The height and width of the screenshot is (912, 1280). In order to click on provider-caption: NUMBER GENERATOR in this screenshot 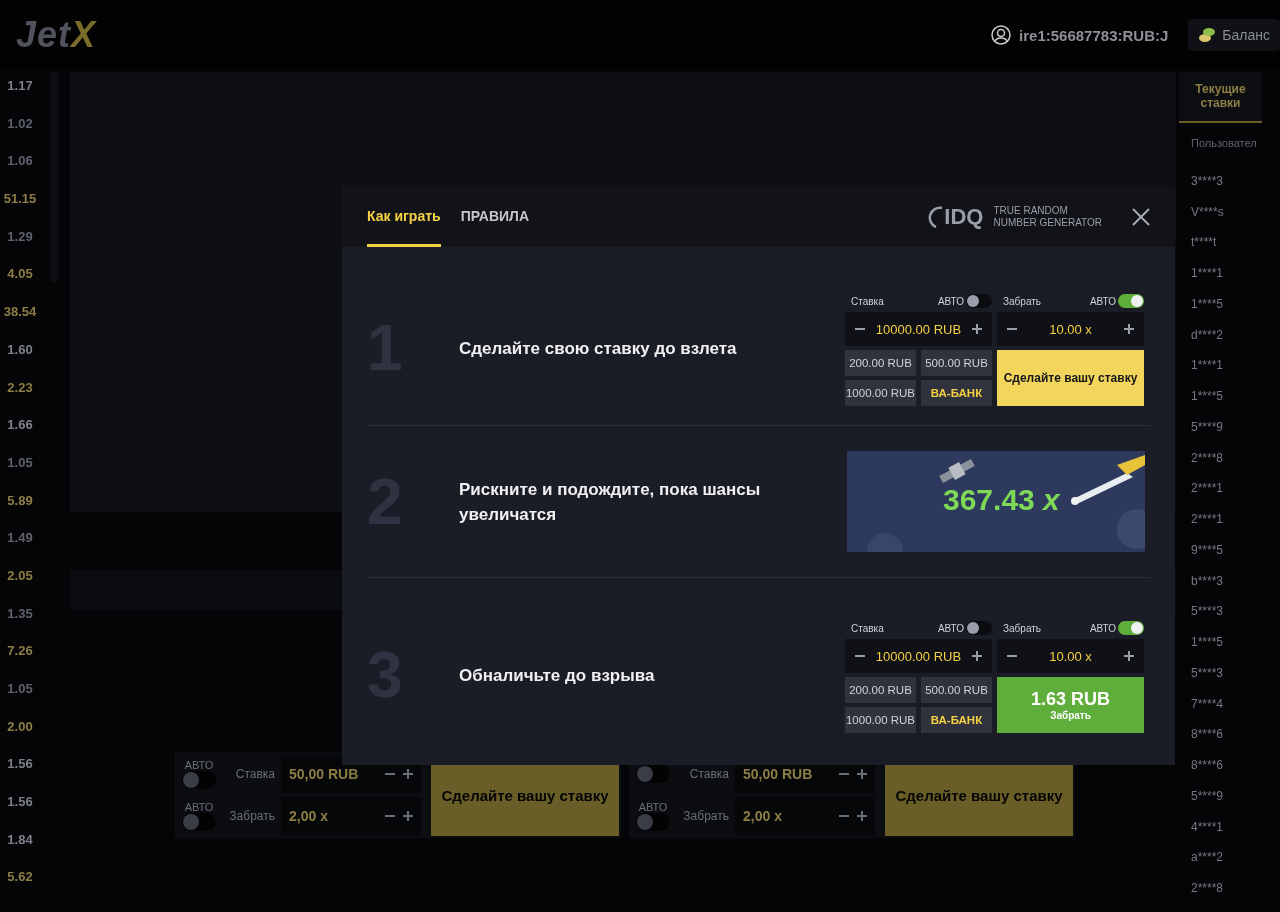, I will do `click(1047, 222)`.